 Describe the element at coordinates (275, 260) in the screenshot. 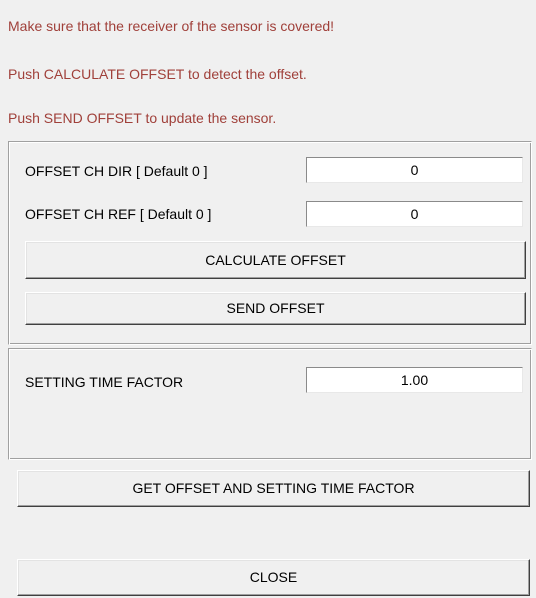

I see `calculate-offset-button: CALCULATE OFFSET` at that location.